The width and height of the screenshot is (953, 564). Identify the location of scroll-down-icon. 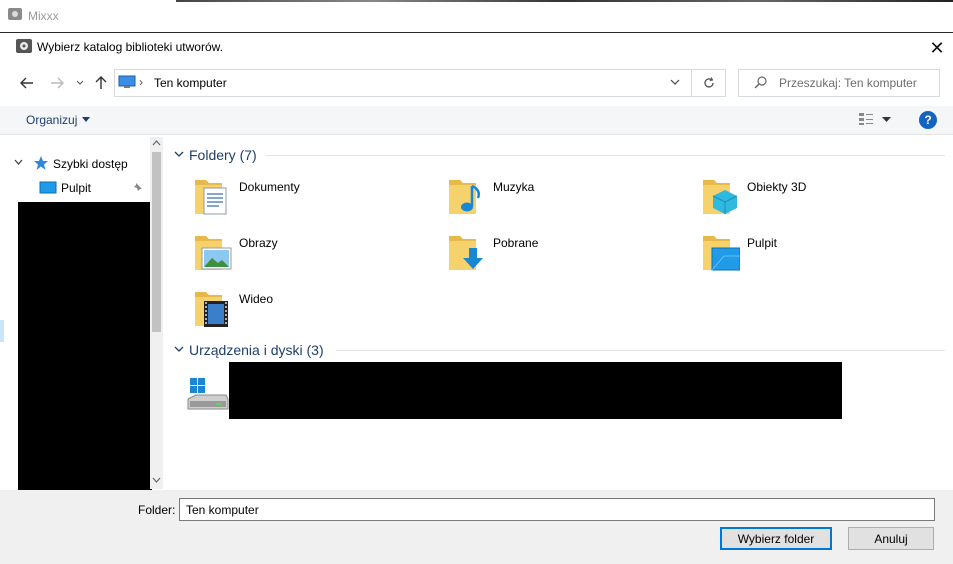
(156, 480).